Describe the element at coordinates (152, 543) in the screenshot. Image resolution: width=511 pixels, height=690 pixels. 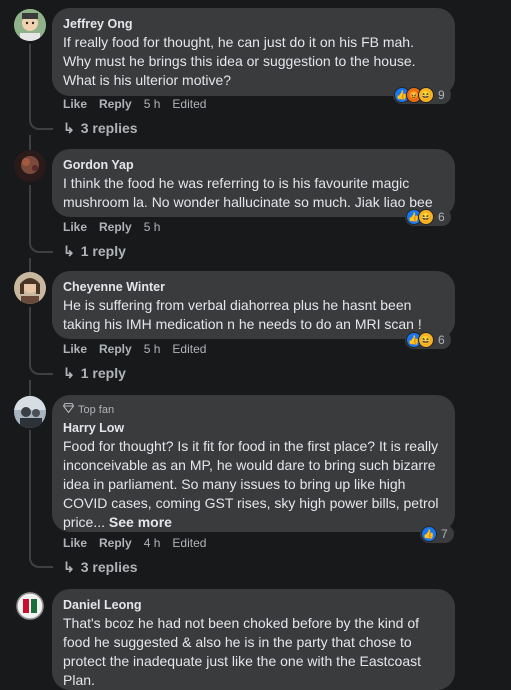
I see `comment-timestamp: 4 h` at that location.